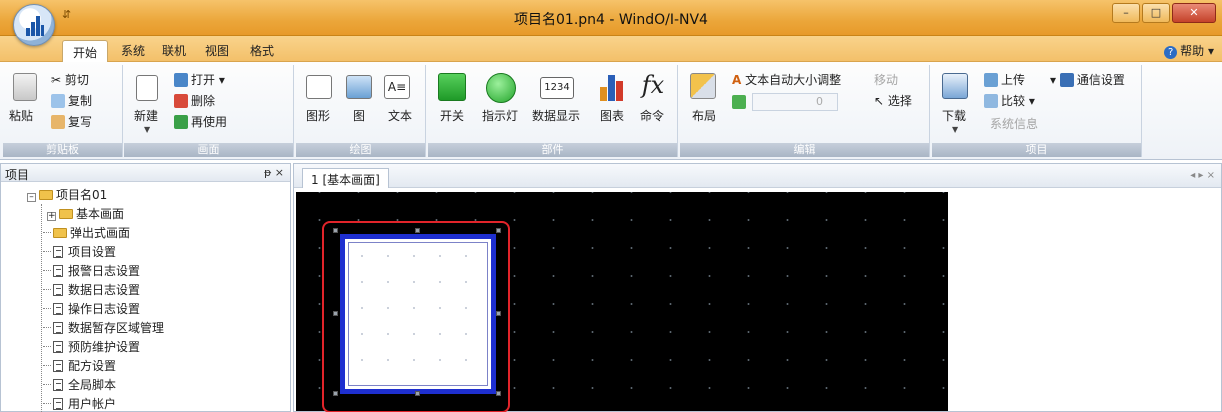 The height and width of the screenshot is (412, 1222). What do you see at coordinates (397, 87) in the screenshot?
I see `text-icon: A≡` at bounding box center [397, 87].